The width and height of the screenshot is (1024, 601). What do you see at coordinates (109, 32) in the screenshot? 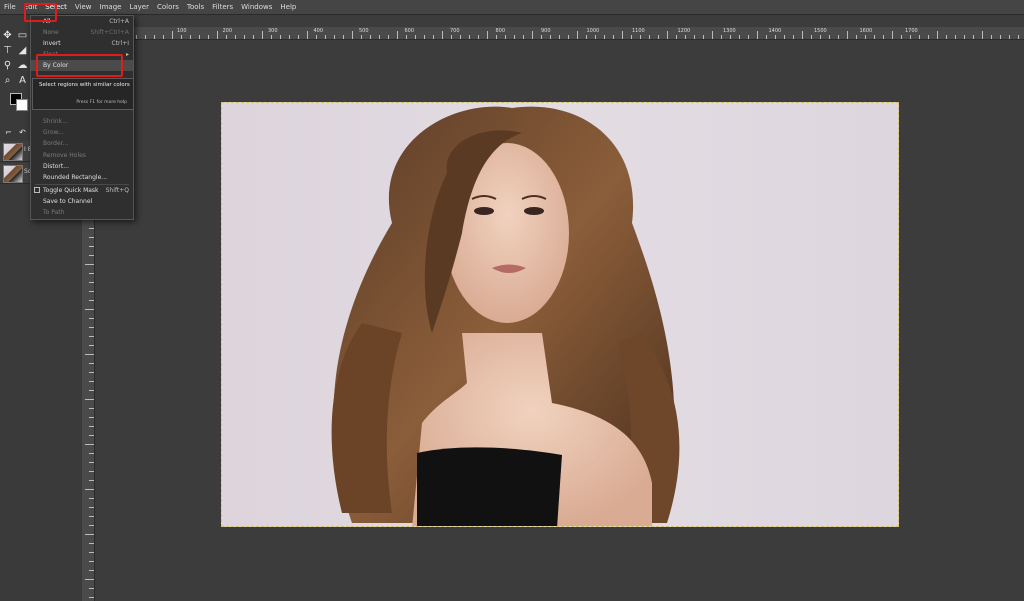
I see `menu-item-shortcut: Shift+Ctrl+A` at bounding box center [109, 32].